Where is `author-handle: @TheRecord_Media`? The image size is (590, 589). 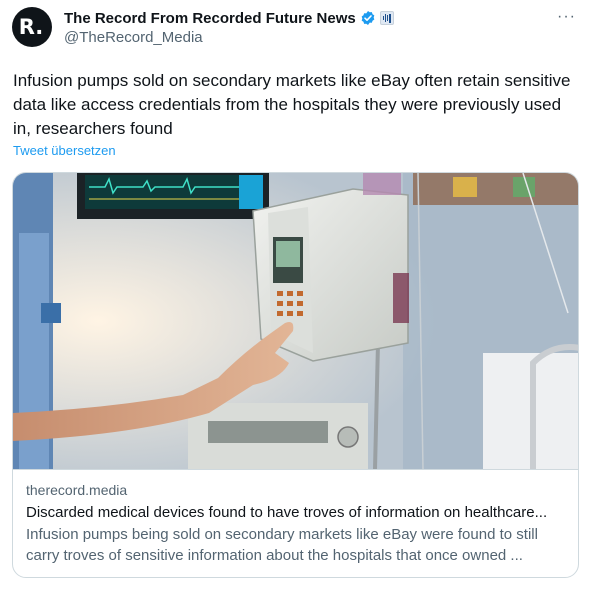
author-handle: @TheRecord_Media is located at coordinates (133, 37).